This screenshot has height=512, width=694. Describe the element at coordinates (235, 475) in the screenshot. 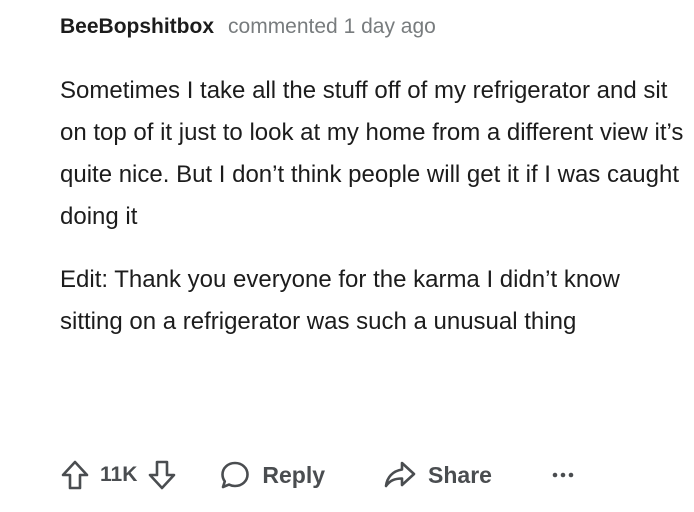

I see `speech-bubble-icon` at that location.